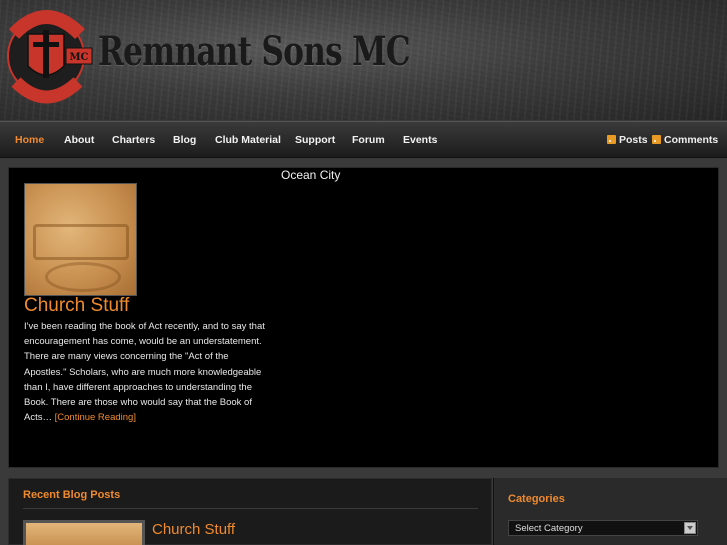 This screenshot has height=545, width=727. What do you see at coordinates (603, 528) in the screenshot?
I see `category-select: Select Category` at bounding box center [603, 528].